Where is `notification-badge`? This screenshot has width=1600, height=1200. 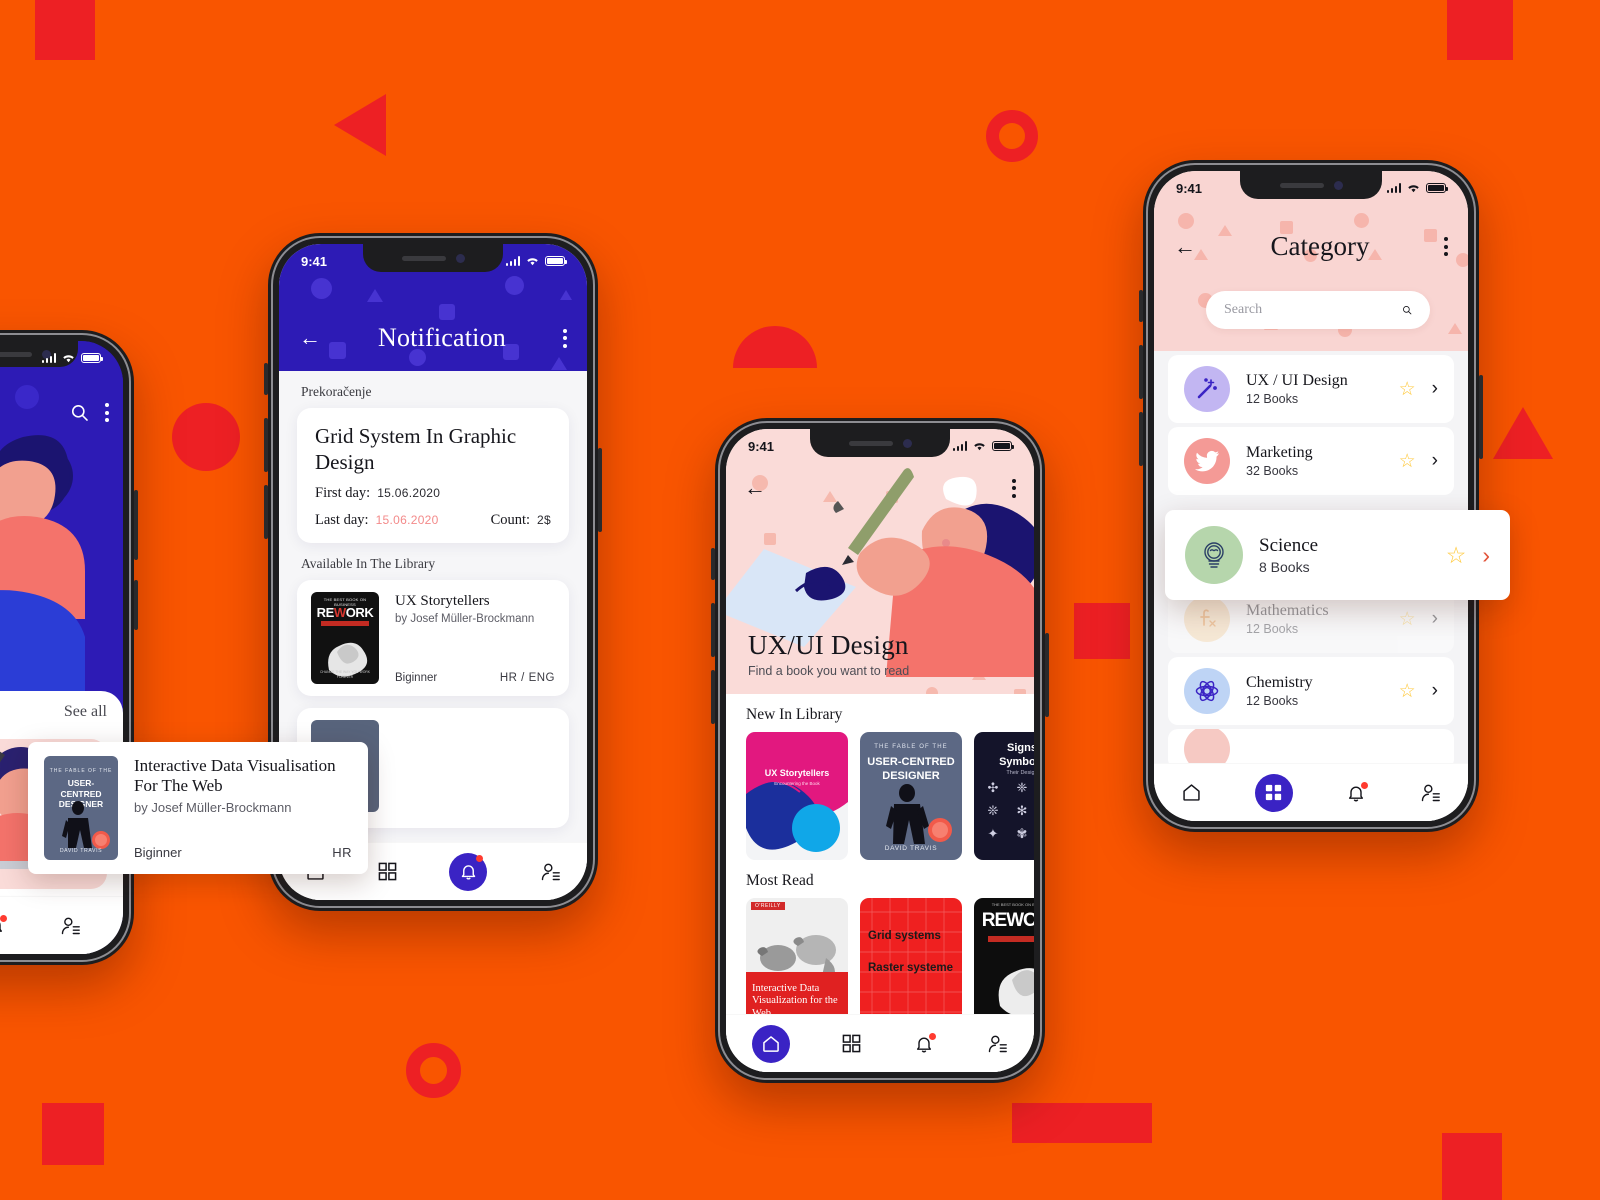
notification-badge is located at coordinates (3, 918).